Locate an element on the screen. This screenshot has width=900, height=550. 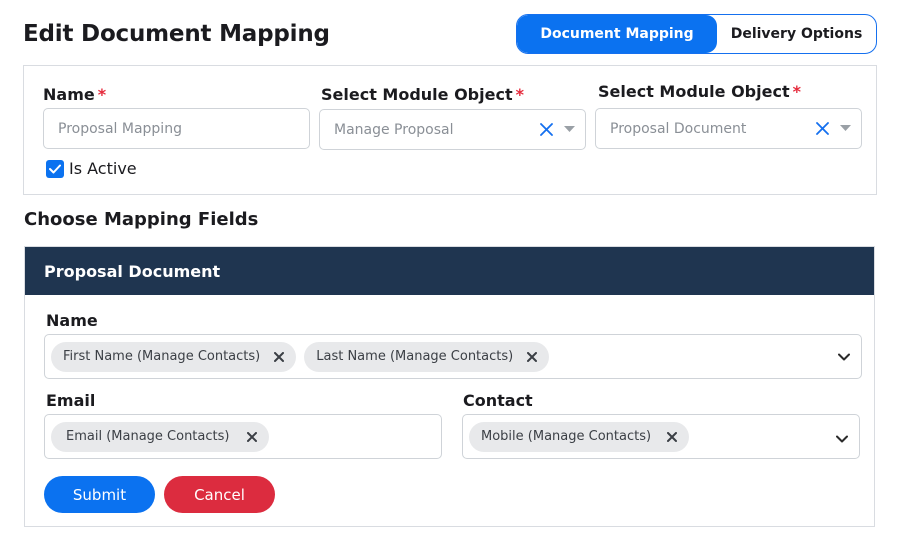
map-email-select: Email (Manage Contacts) is located at coordinates (243, 436).